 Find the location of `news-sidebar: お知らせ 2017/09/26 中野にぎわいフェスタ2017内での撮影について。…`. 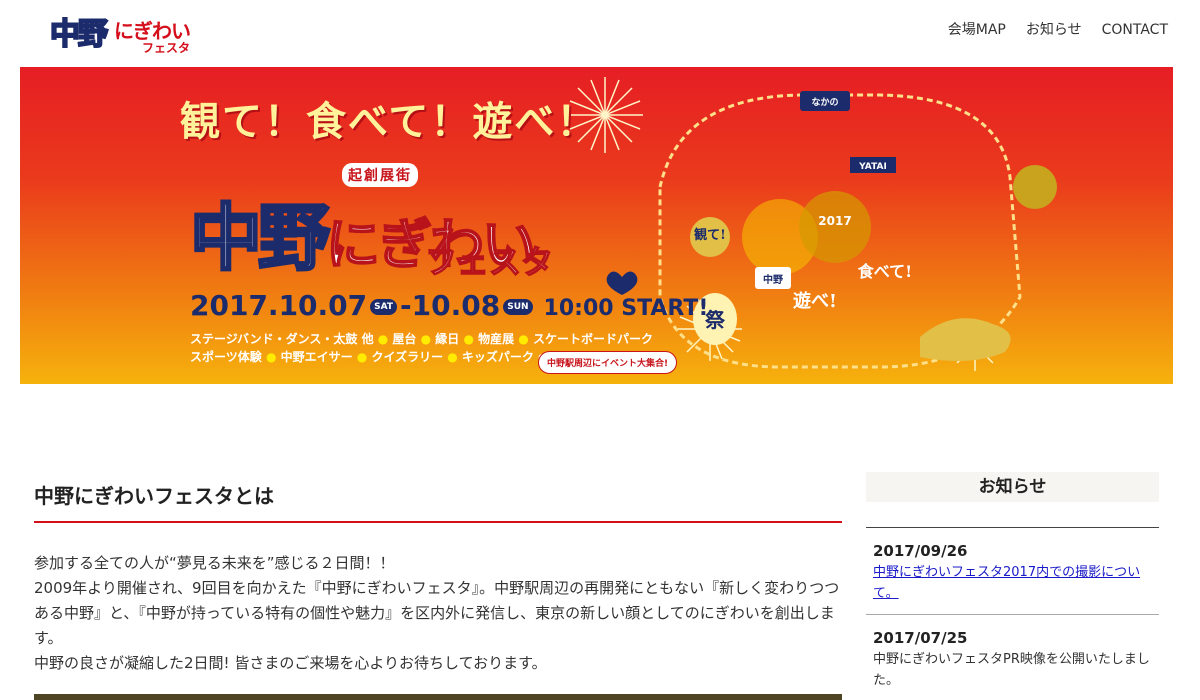

news-sidebar: お知らせ 2017/09/26 中野にぎわいフェスタ2017内での撮影について。… is located at coordinates (1012, 586).